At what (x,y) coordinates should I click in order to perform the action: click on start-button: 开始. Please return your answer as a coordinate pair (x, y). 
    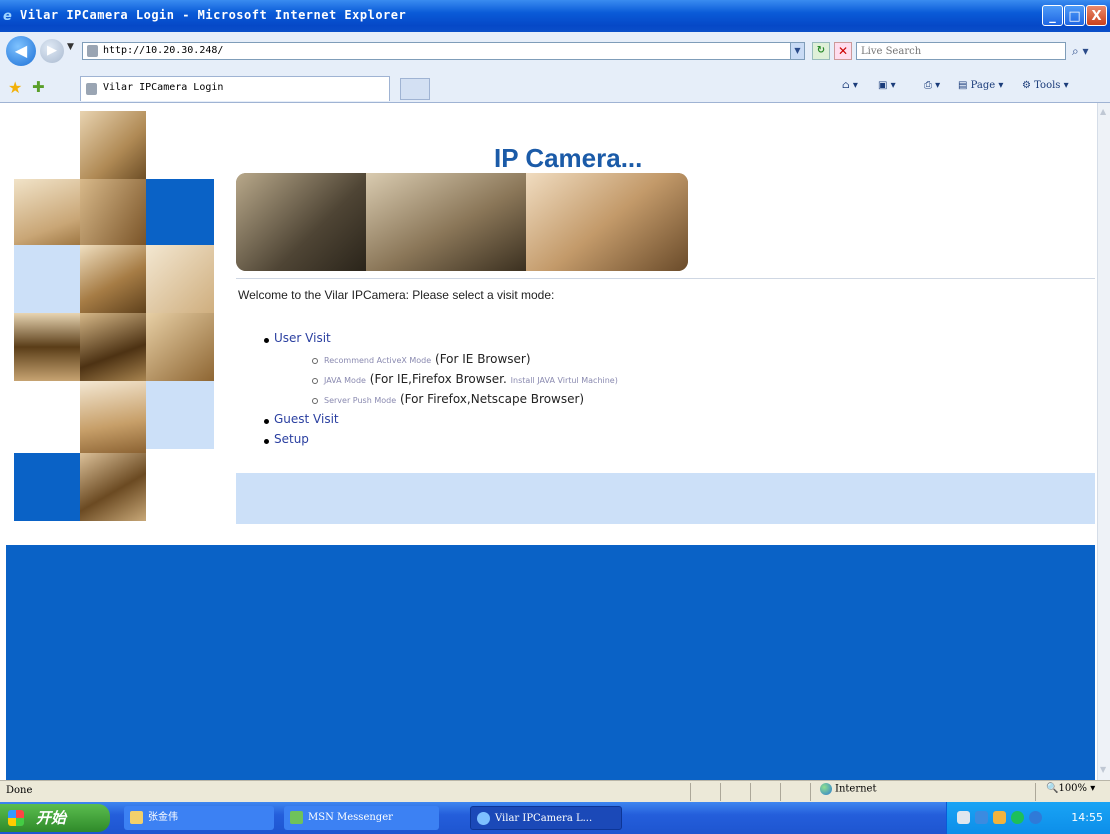
    Looking at the image, I should click on (55, 818).